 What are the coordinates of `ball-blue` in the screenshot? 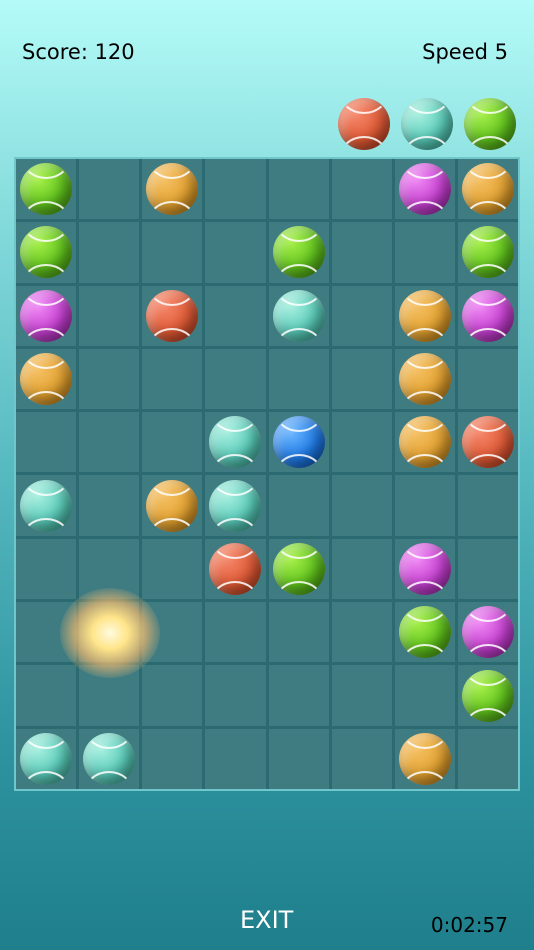 It's located at (298, 442).